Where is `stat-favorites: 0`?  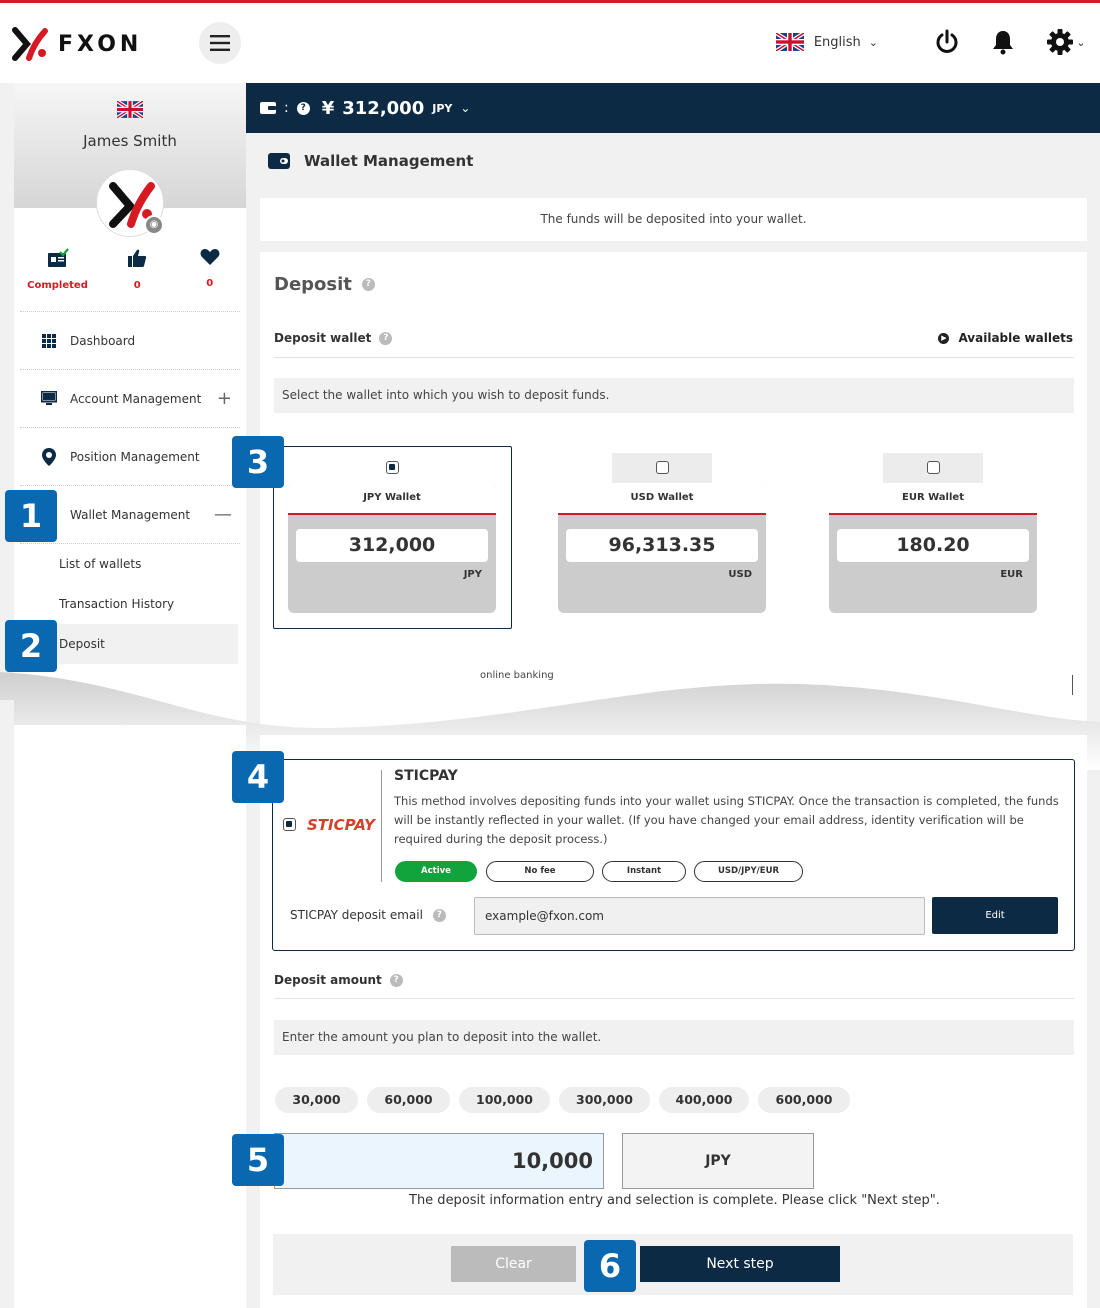 stat-favorites: 0 is located at coordinates (210, 269).